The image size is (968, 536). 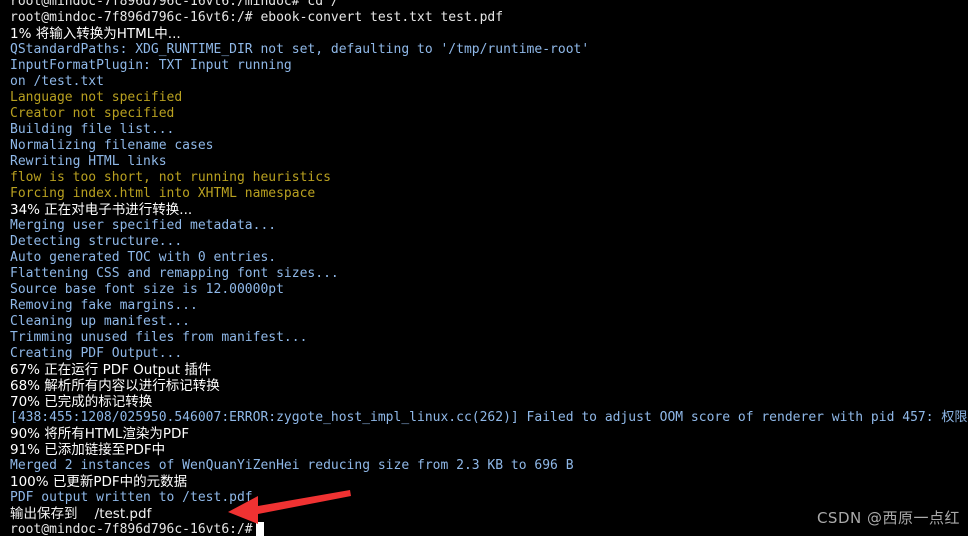 What do you see at coordinates (99, 482) in the screenshot?
I see `terminal-line-text: 100% 已更新PDF中的元数据` at bounding box center [99, 482].